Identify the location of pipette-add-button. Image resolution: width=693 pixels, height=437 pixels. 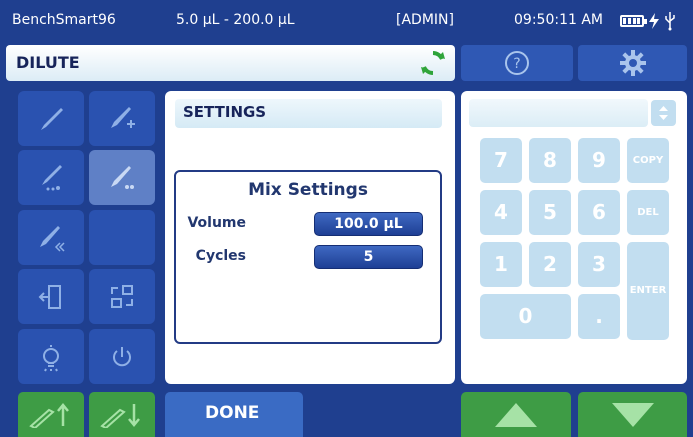
(122, 118).